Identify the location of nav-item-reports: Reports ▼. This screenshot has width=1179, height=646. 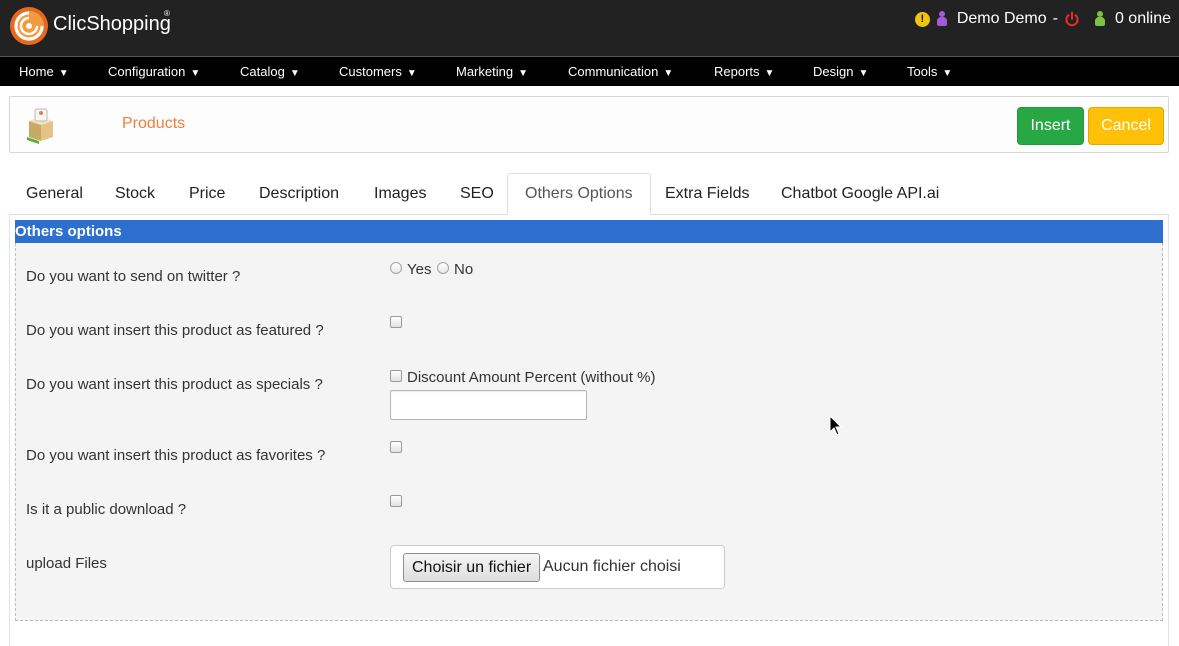
(744, 71).